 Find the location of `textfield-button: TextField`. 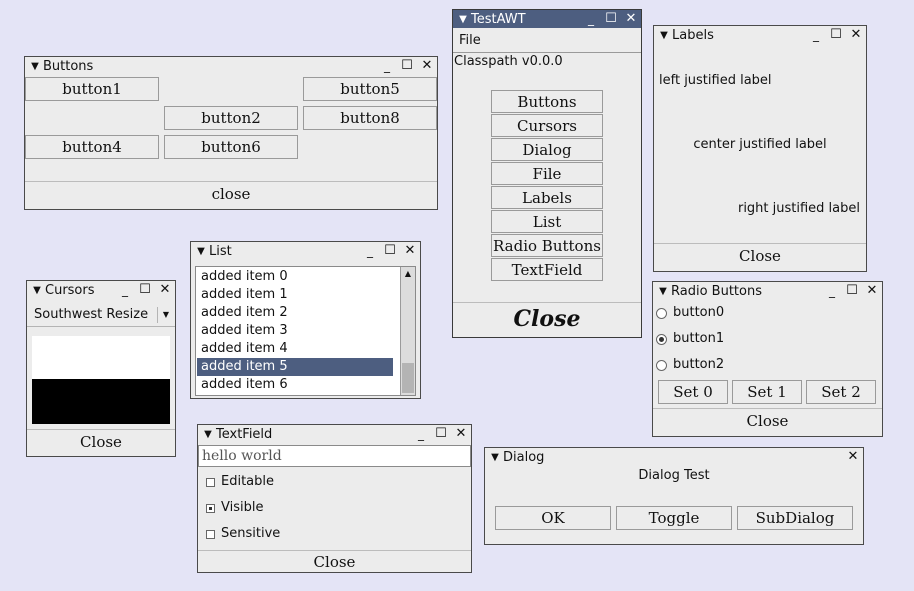

textfield-button: TextField is located at coordinates (547, 269).